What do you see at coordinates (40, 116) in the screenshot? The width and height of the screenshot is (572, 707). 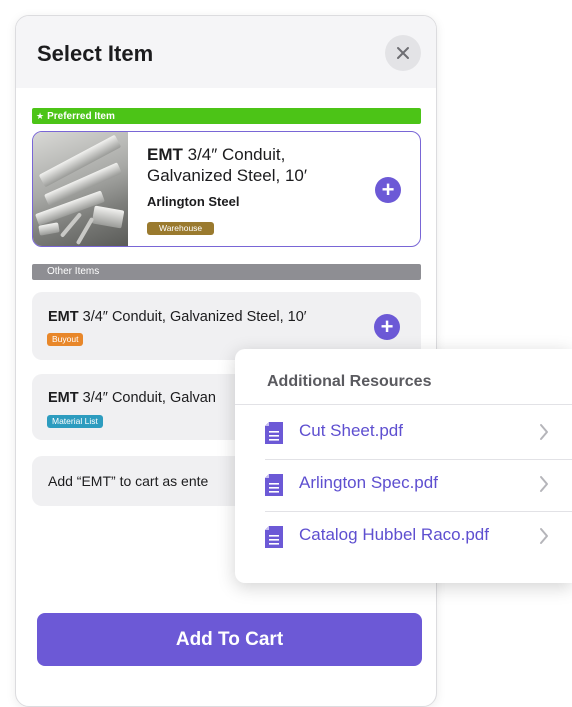 I see `star-icon: ★` at bounding box center [40, 116].